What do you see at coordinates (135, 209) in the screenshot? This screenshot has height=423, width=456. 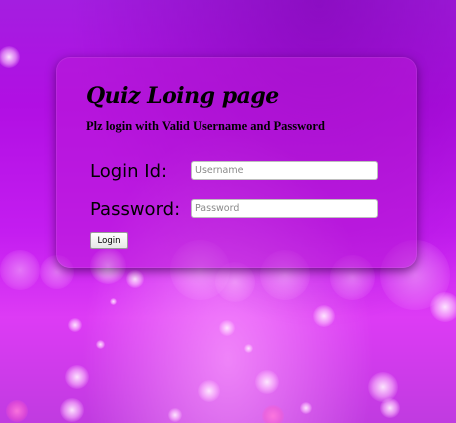 I see `password-label: Password:` at bounding box center [135, 209].